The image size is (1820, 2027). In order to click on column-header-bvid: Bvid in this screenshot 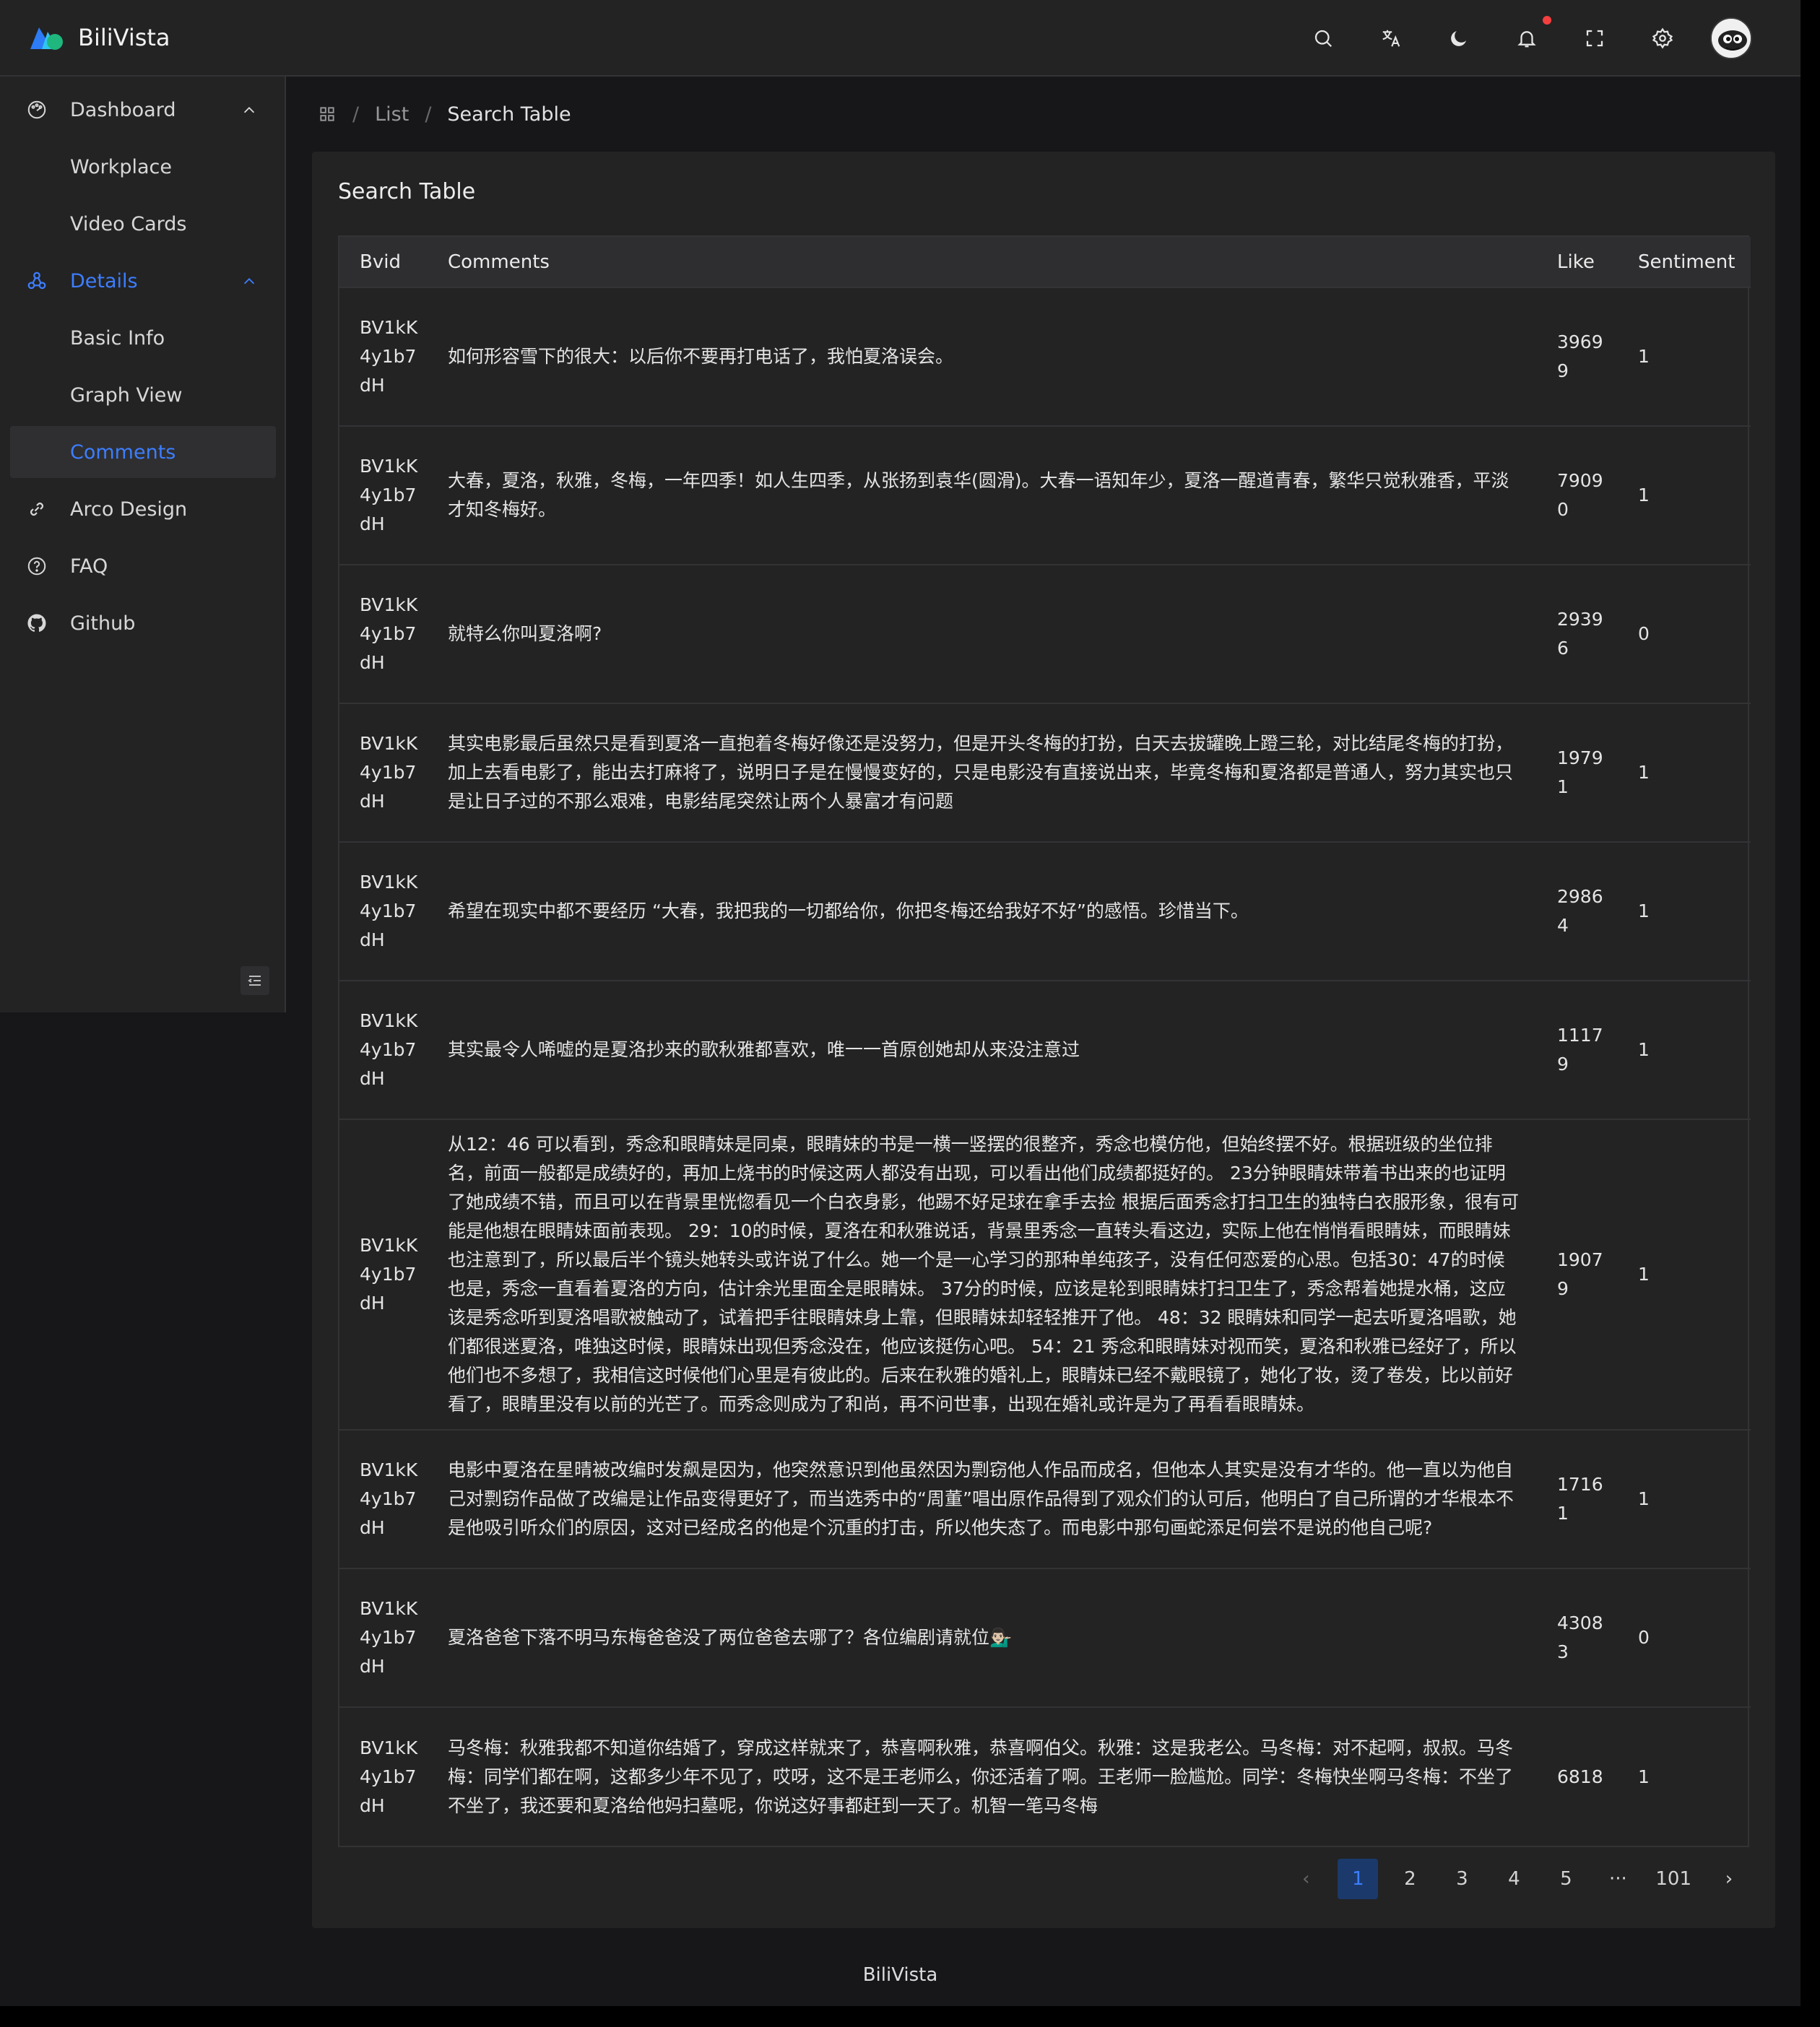, I will do `click(383, 262)`.